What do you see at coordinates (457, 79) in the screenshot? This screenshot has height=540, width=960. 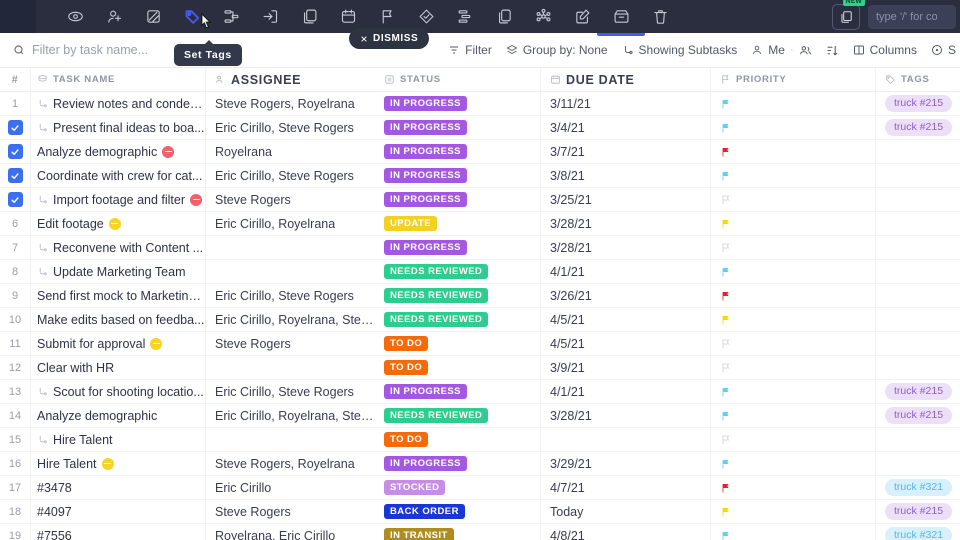 I see `header-status: STATUS` at bounding box center [457, 79].